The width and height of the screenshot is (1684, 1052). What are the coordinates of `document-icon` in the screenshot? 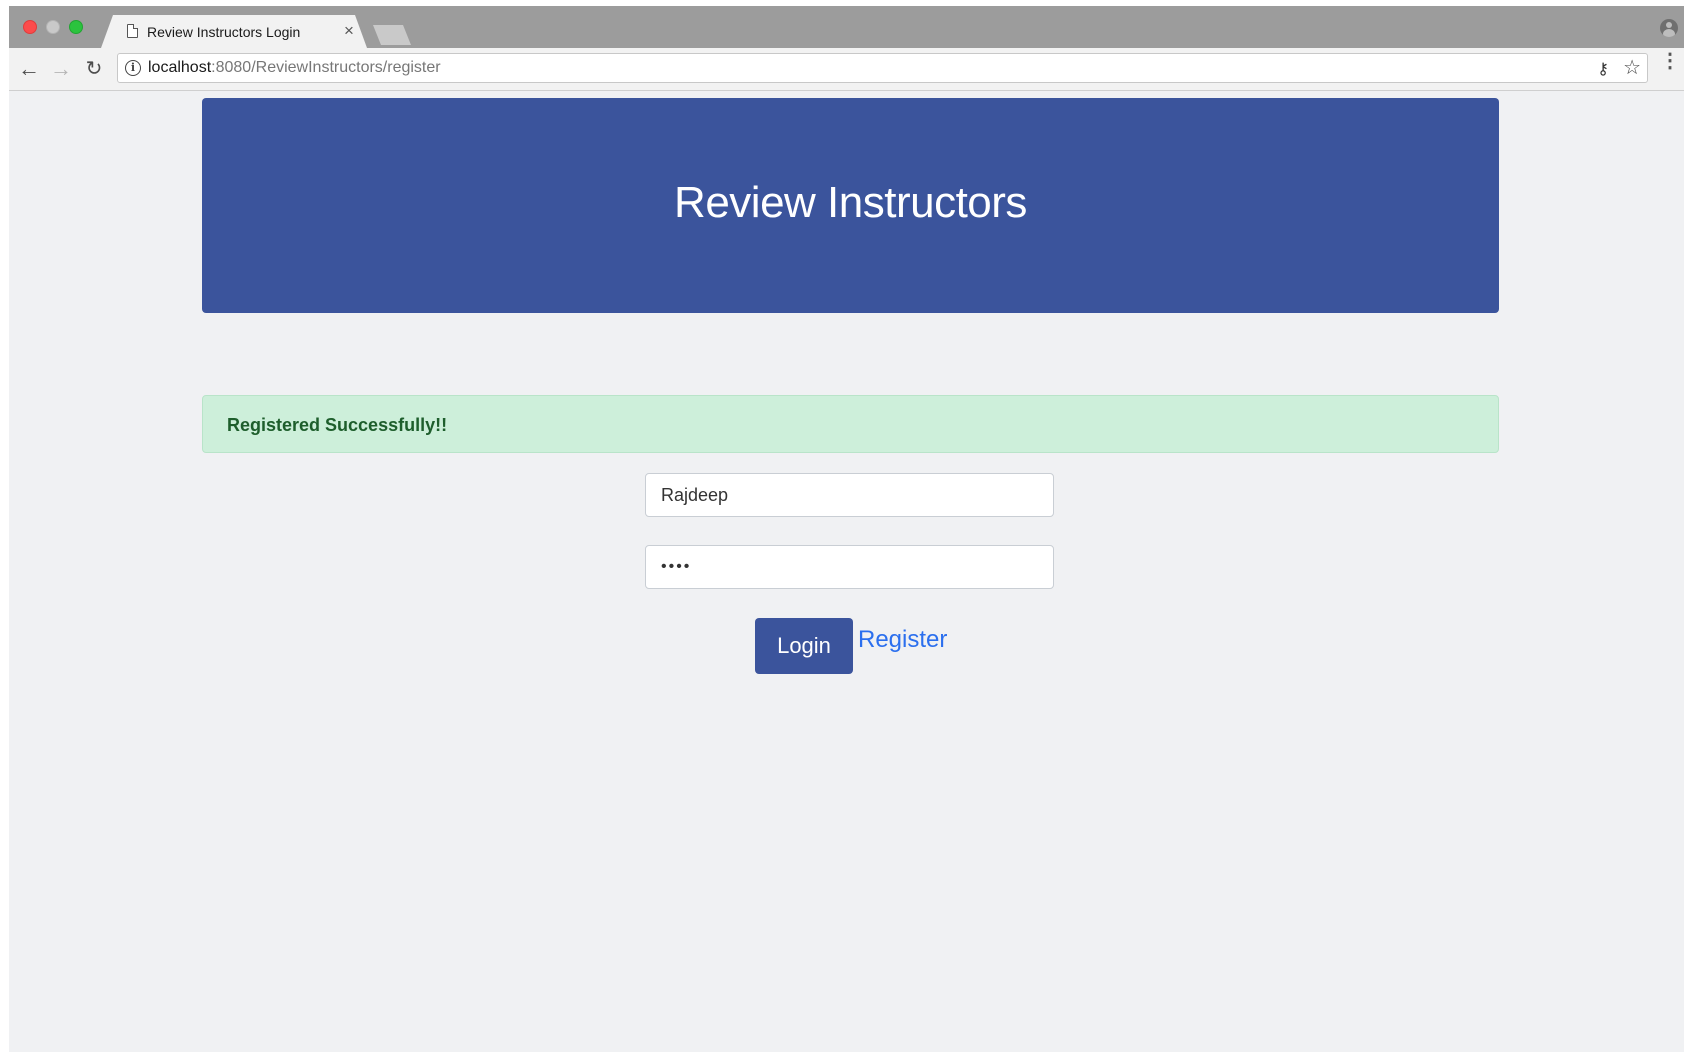 It's located at (132, 31).